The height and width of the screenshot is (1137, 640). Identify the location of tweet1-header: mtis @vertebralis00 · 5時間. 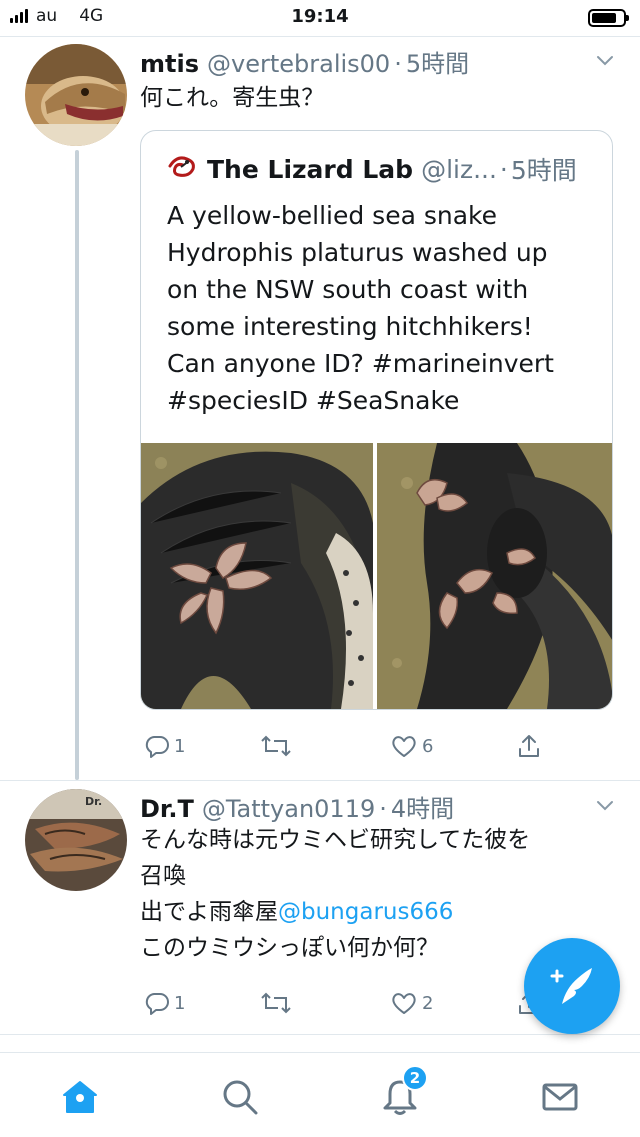
(304, 61).